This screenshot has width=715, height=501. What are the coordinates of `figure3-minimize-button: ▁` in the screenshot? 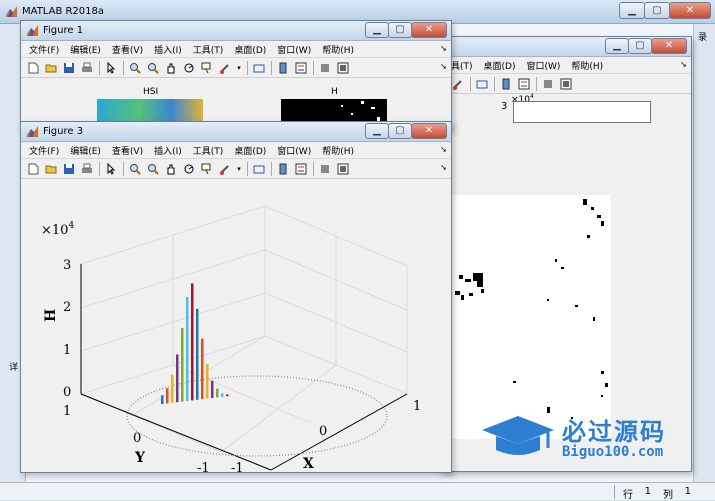 It's located at (377, 131).